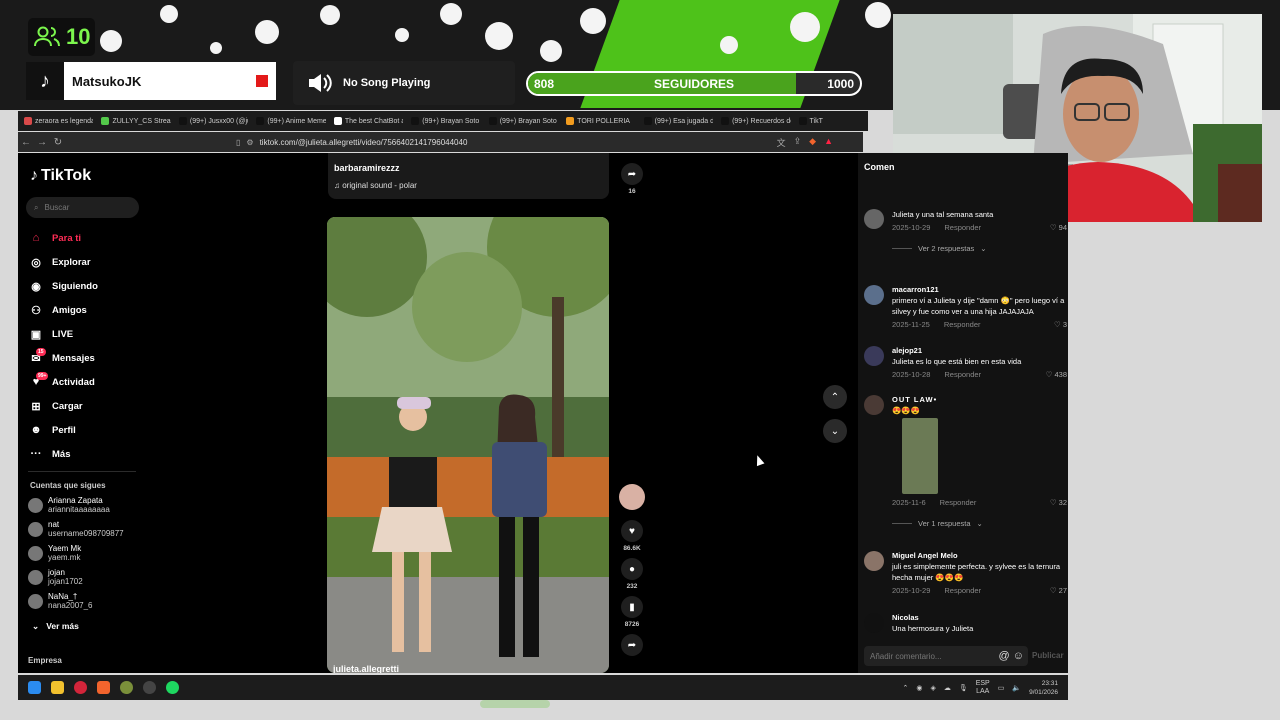 The width and height of the screenshot is (1280, 720). Describe the element at coordinates (983, 688) in the screenshot. I see `language-indicator: ESP LAA` at that location.